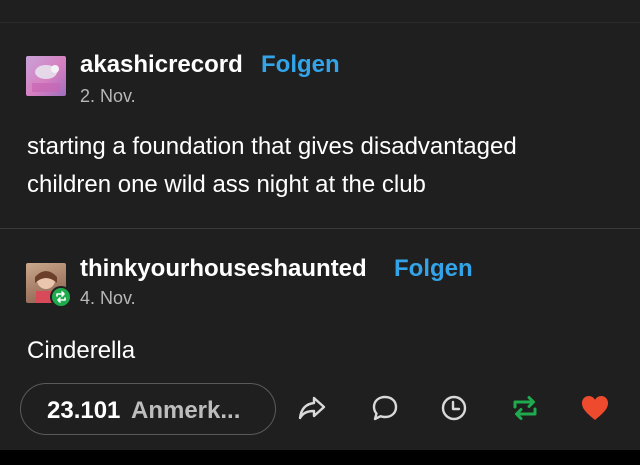 The height and width of the screenshot is (465, 640). I want to click on username: akashicrecord, so click(161, 65).